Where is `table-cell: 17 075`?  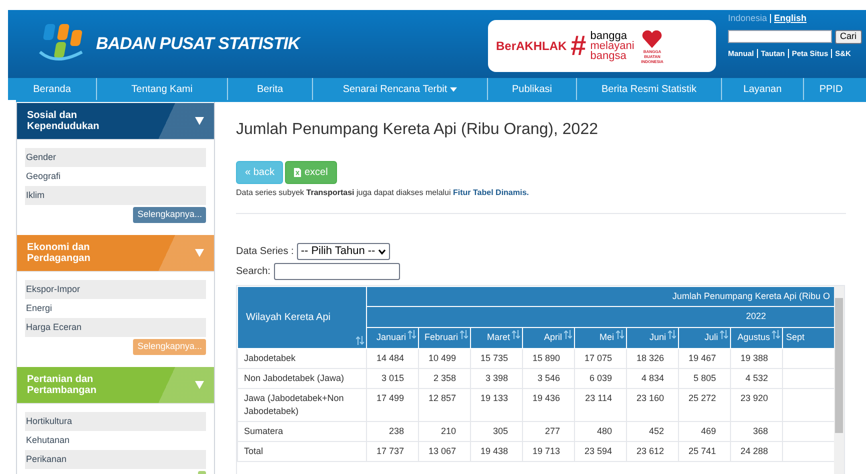
table-cell: 17 075 is located at coordinates (600, 358).